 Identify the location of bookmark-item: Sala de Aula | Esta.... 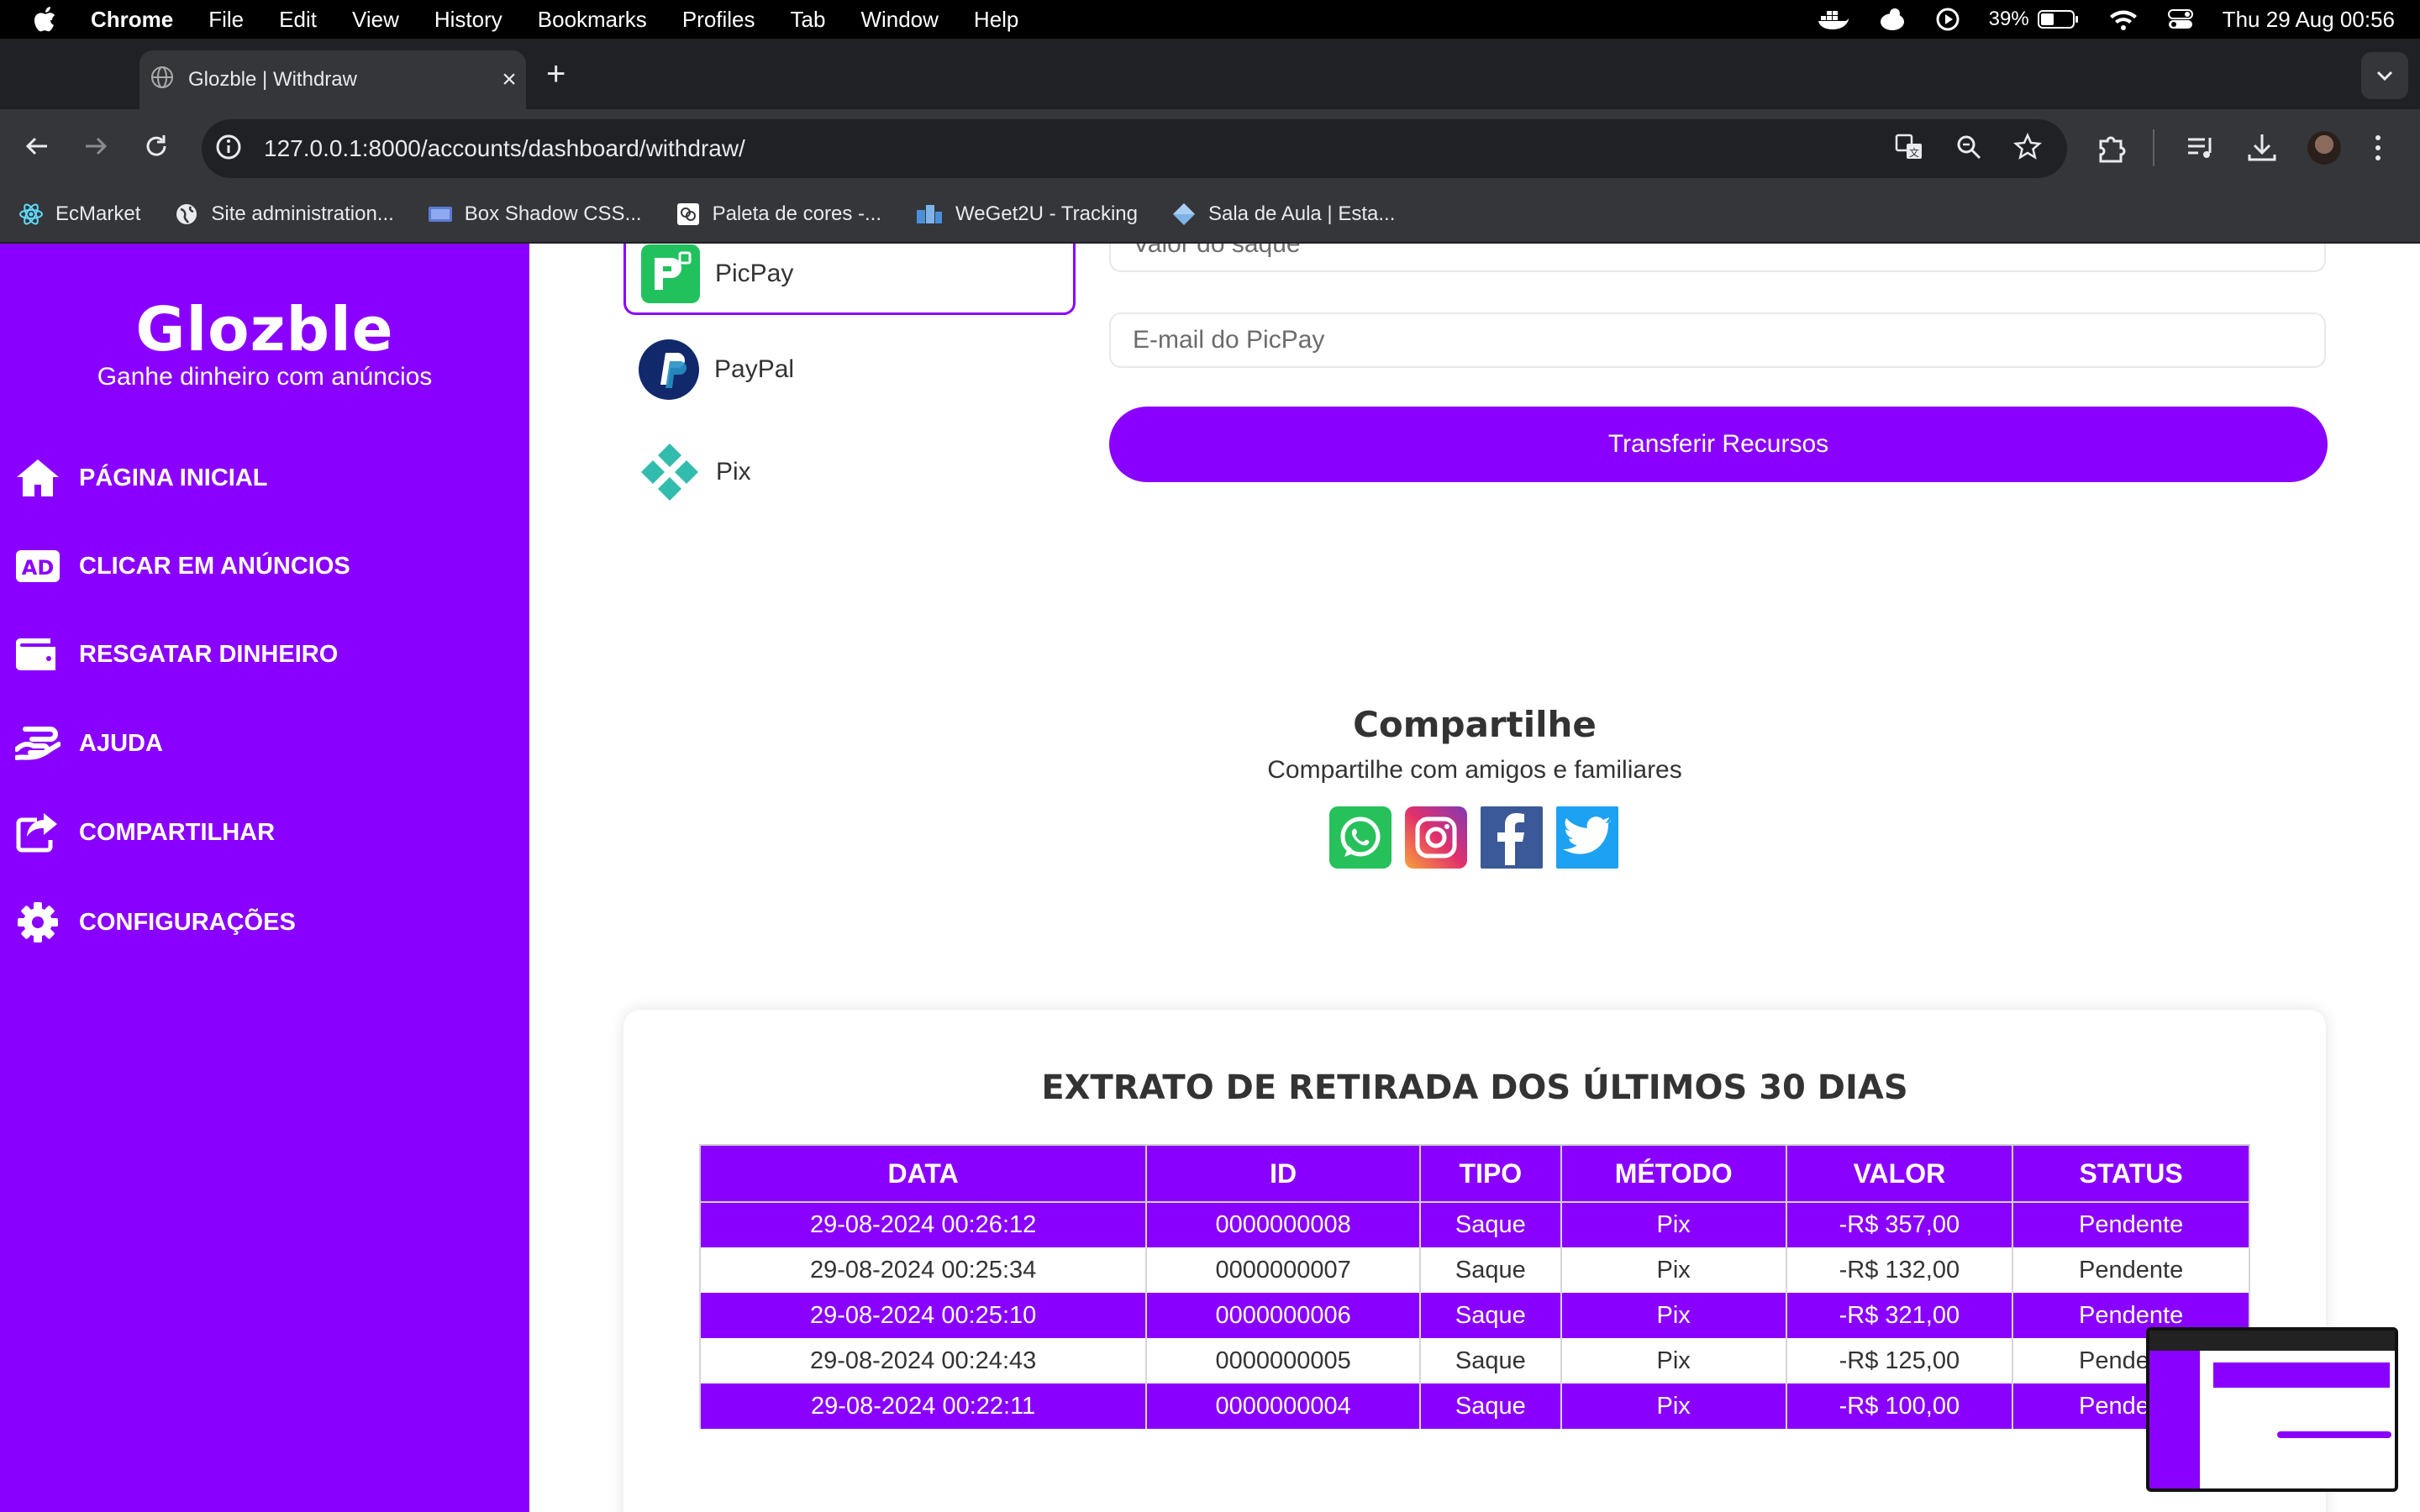
(1283, 214).